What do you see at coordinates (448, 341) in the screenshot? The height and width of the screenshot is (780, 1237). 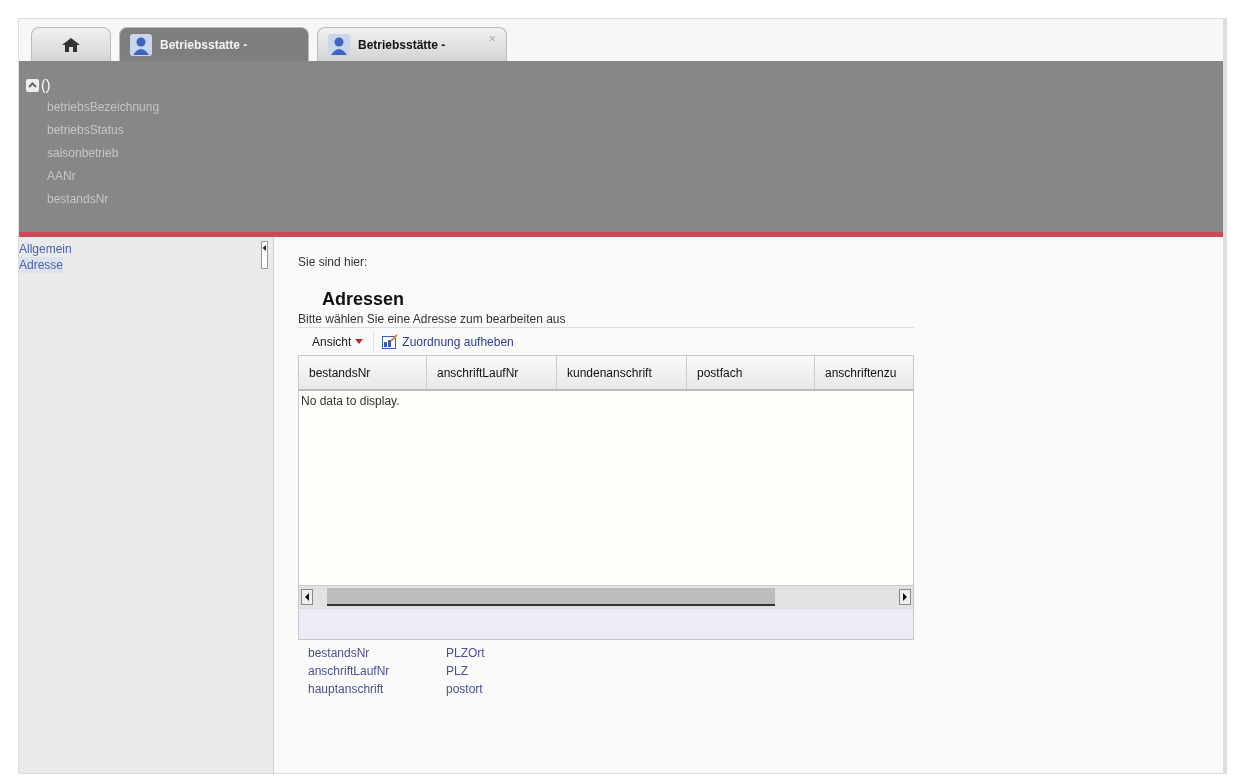 I see `unassign-button: Zuordnung aufheben` at bounding box center [448, 341].